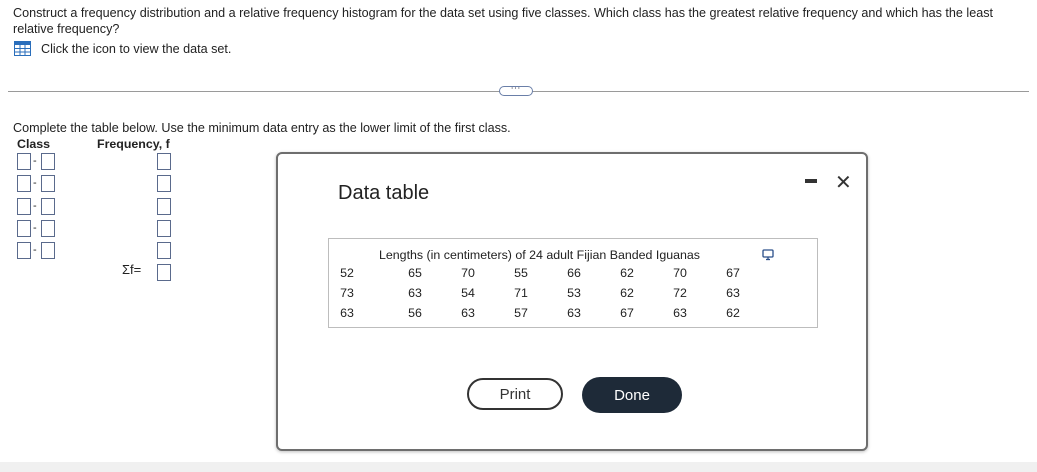 The width and height of the screenshot is (1037, 472). What do you see at coordinates (48, 250) in the screenshot?
I see `class-5-upper-input` at bounding box center [48, 250].